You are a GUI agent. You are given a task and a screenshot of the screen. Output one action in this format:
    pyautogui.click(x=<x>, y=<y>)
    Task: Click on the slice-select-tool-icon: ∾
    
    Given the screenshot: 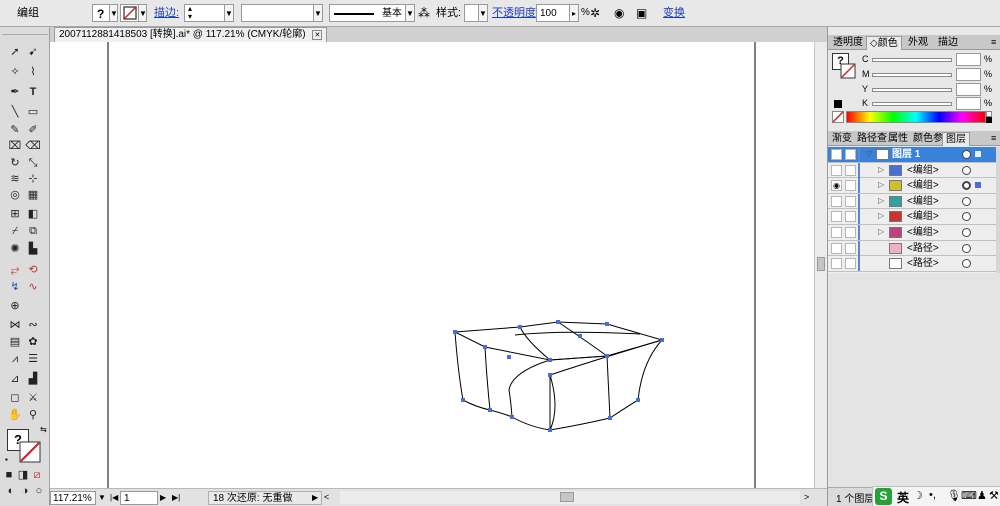 What is the action you would take?
    pyautogui.click(x=33, y=325)
    